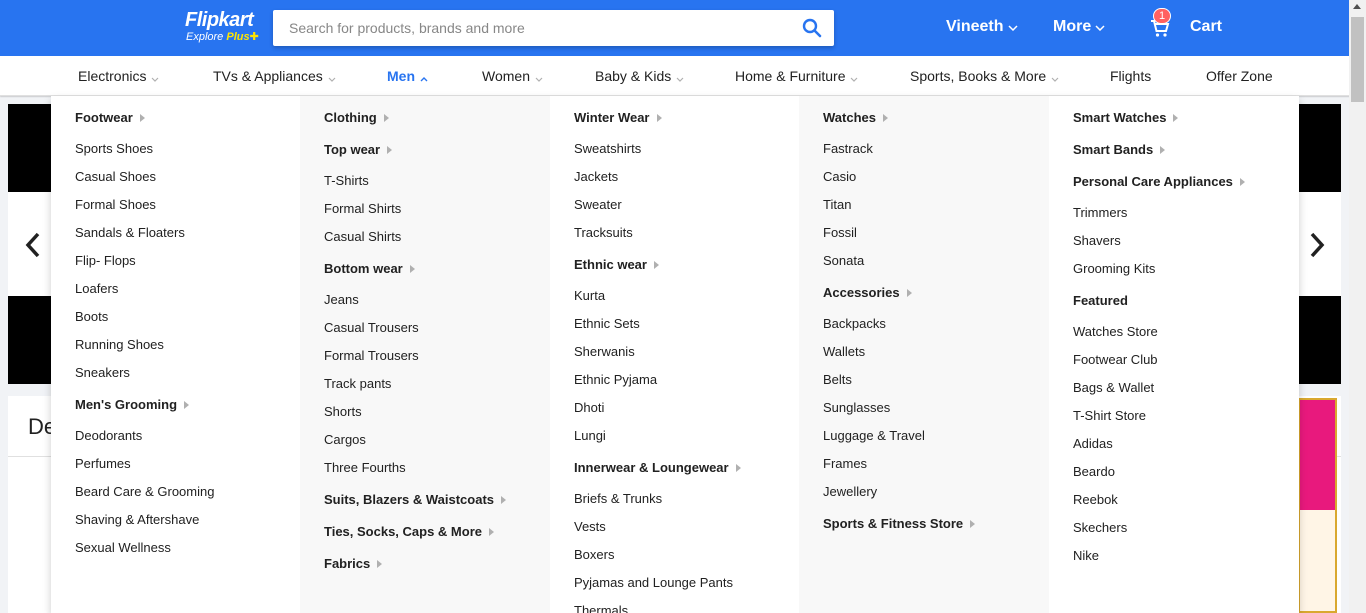 This screenshot has width=1366, height=613. I want to click on menu-heading-smart-watches: Smart Watches, so click(1126, 117).